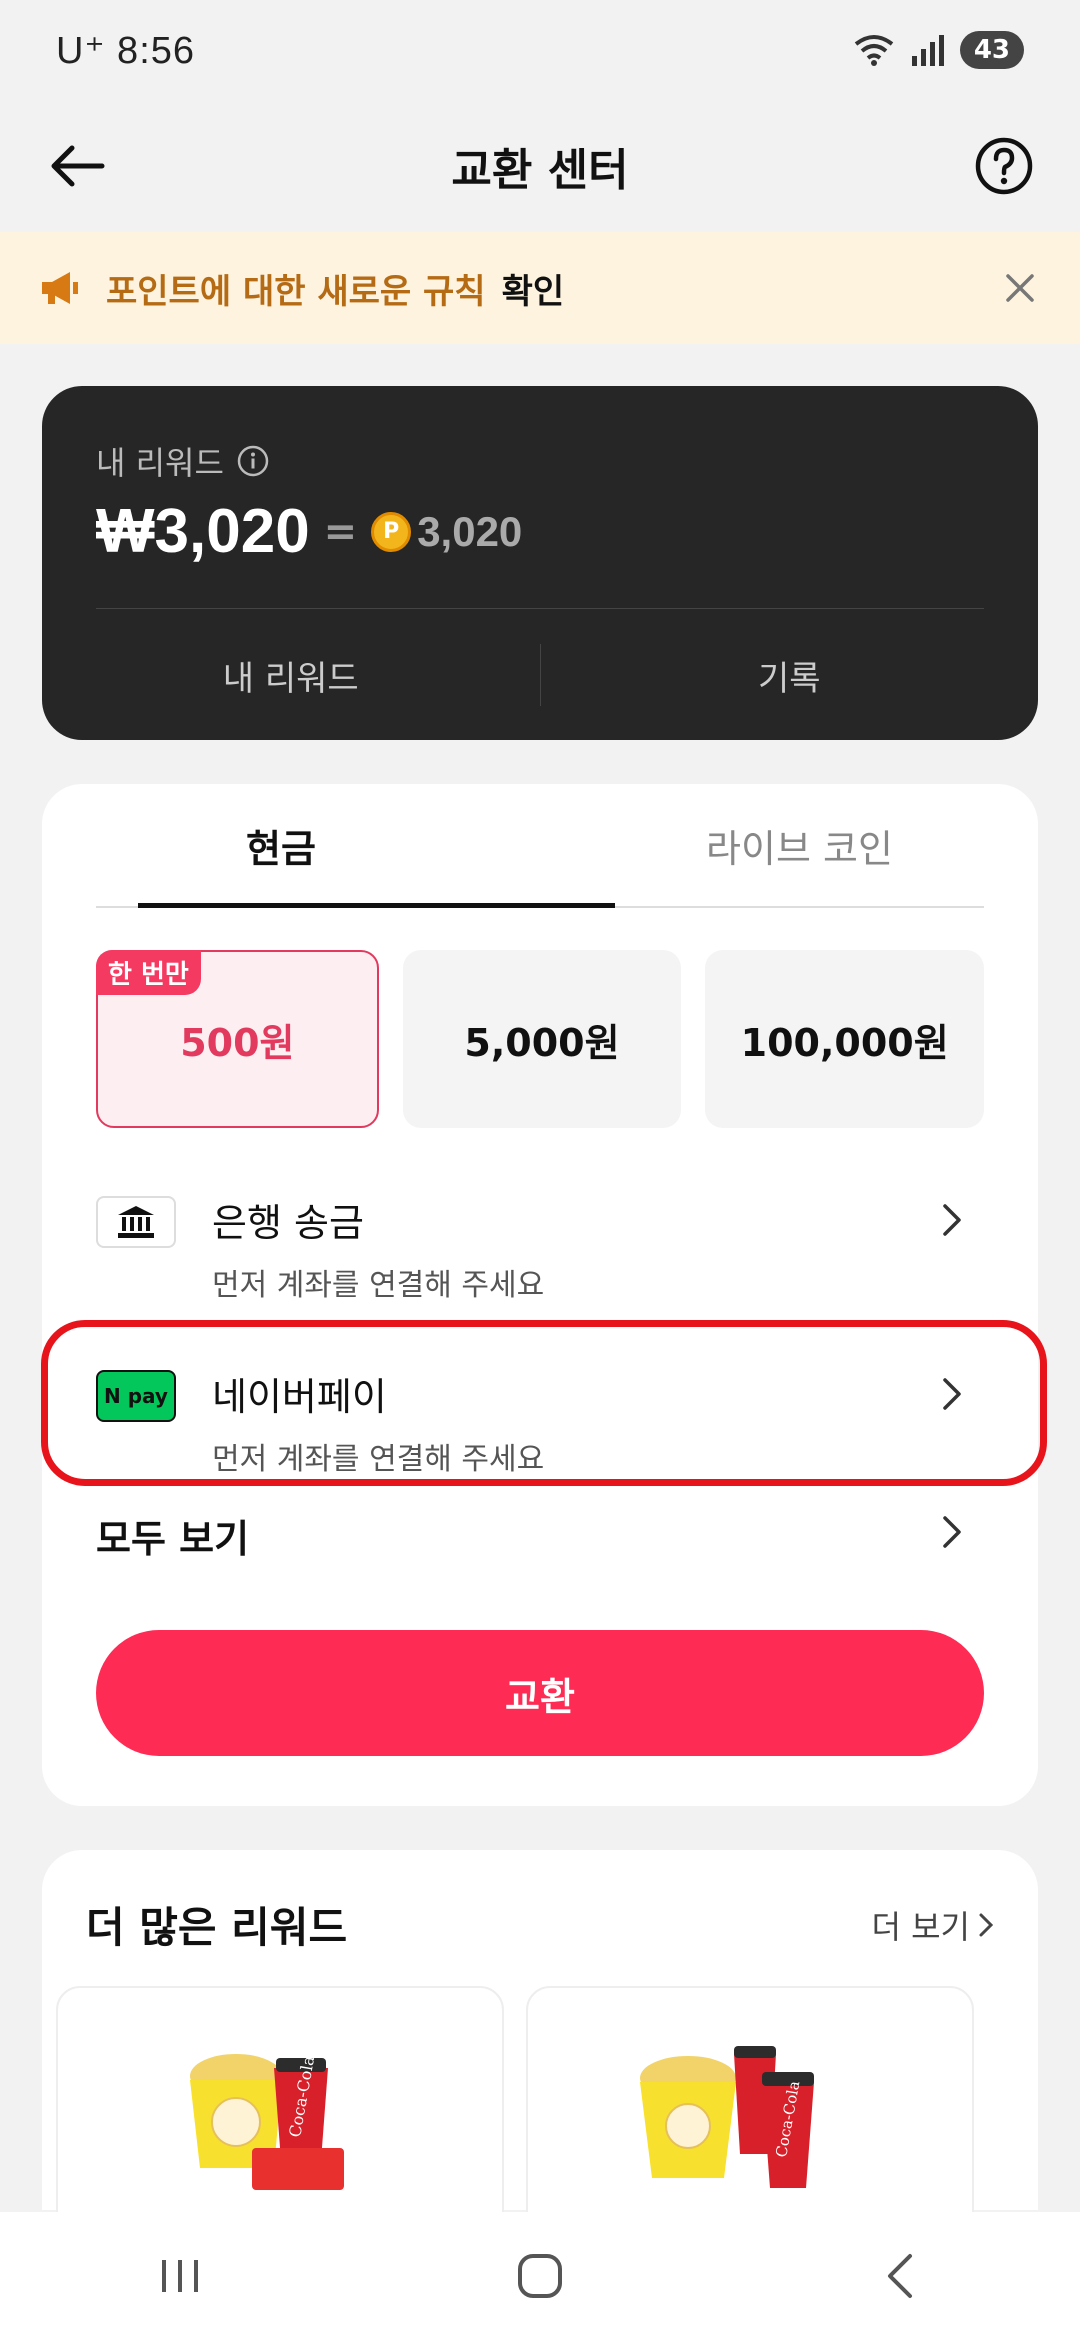 The image size is (1080, 2340). I want to click on reward-label: 내 리워드, so click(160, 463).